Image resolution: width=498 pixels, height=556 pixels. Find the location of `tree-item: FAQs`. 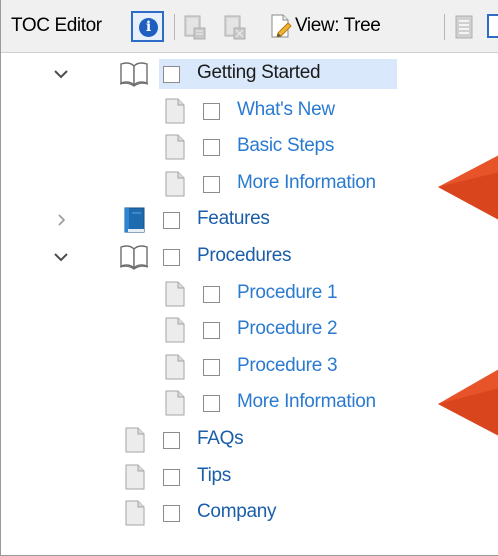

tree-item: FAQs is located at coordinates (249, 440).